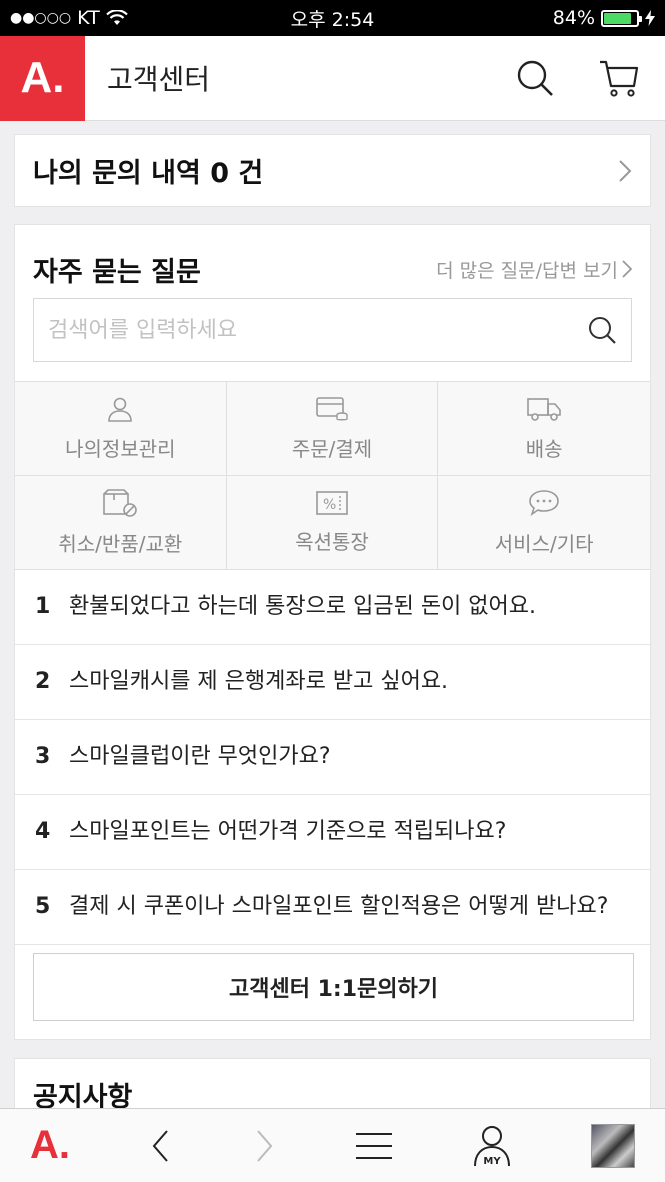  I want to click on percent-icon: %, so click(332, 503).